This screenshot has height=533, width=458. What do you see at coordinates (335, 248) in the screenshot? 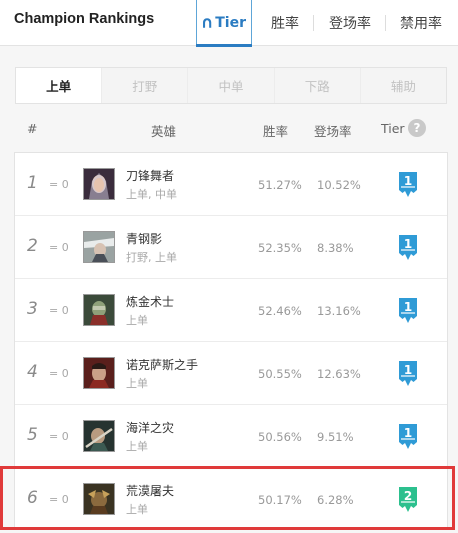
I see `pick-rate: 8.38%` at bounding box center [335, 248].